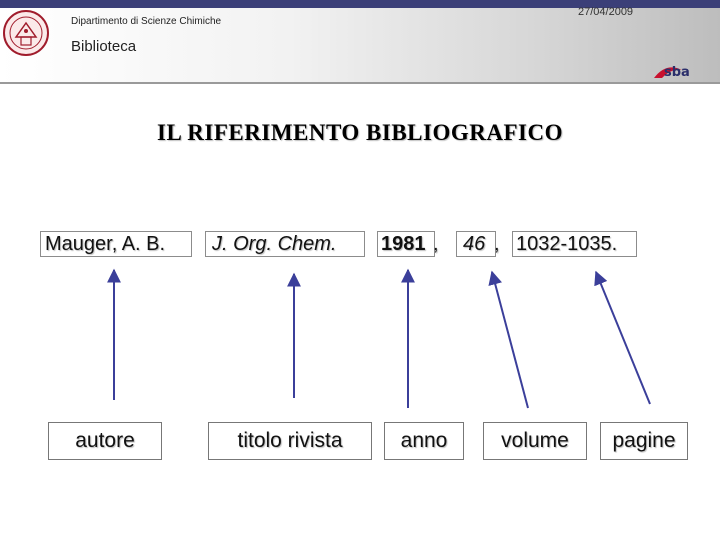  I want to click on label-journal: titolo rivista, so click(290, 441).